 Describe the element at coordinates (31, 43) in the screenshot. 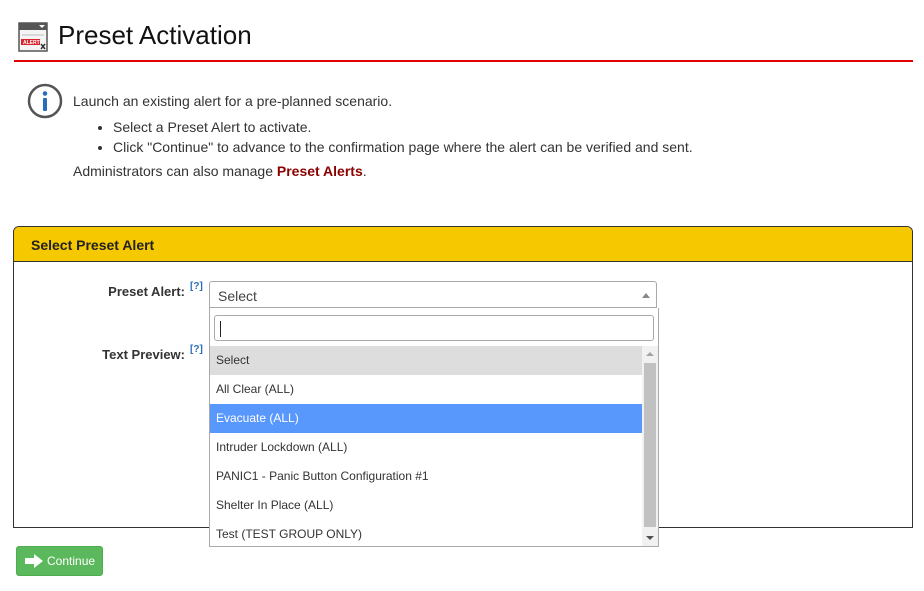

I see `svg-text: ALERT` at that location.